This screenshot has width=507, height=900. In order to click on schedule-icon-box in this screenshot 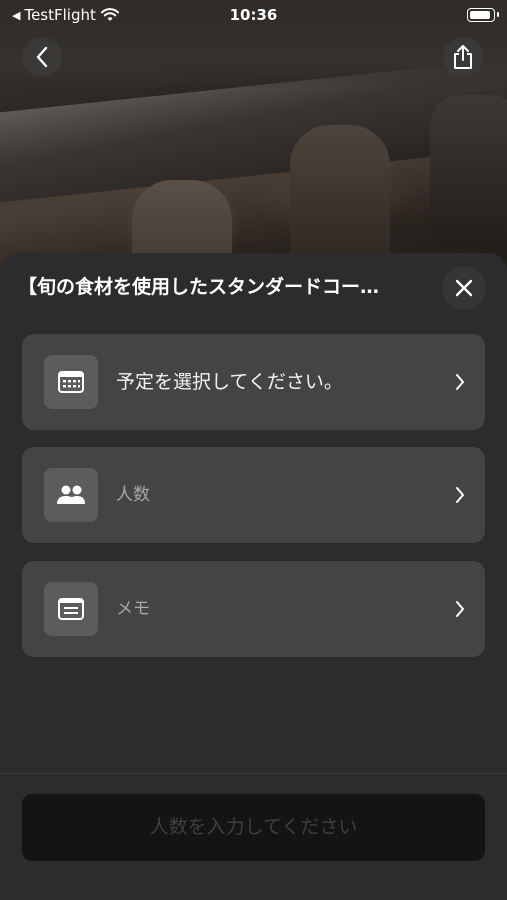, I will do `click(71, 382)`.